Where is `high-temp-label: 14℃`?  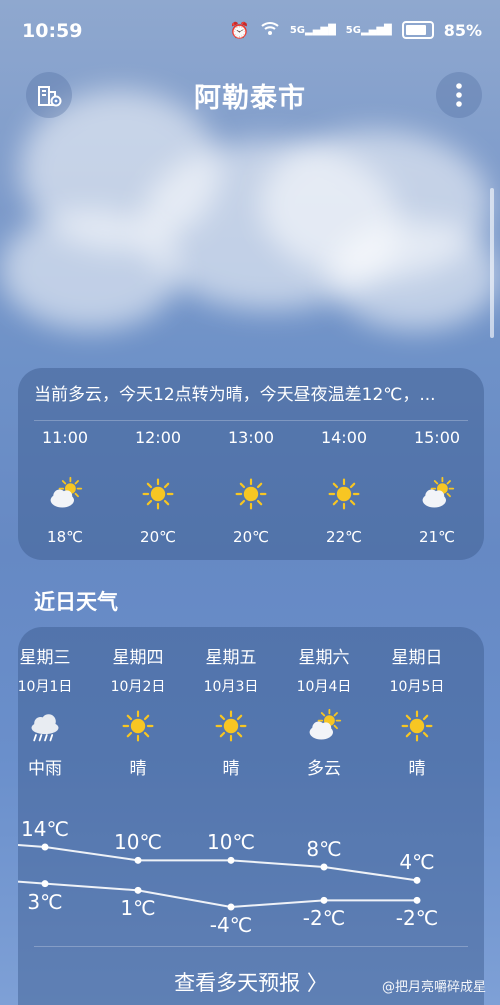 high-temp-label: 14℃ is located at coordinates (45, 829).